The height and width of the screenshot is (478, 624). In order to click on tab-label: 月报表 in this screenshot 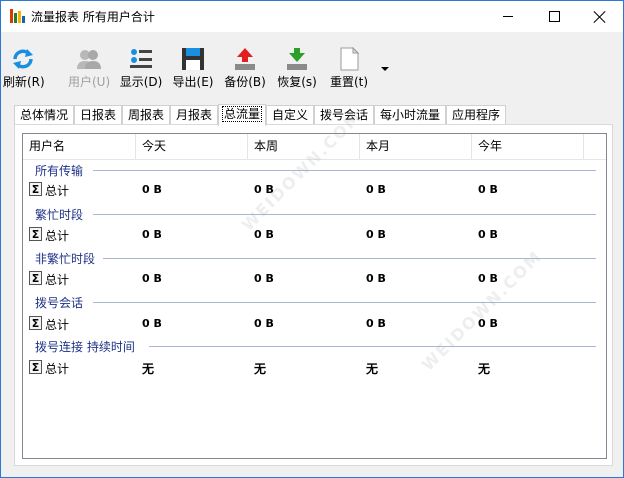, I will do `click(193, 115)`.